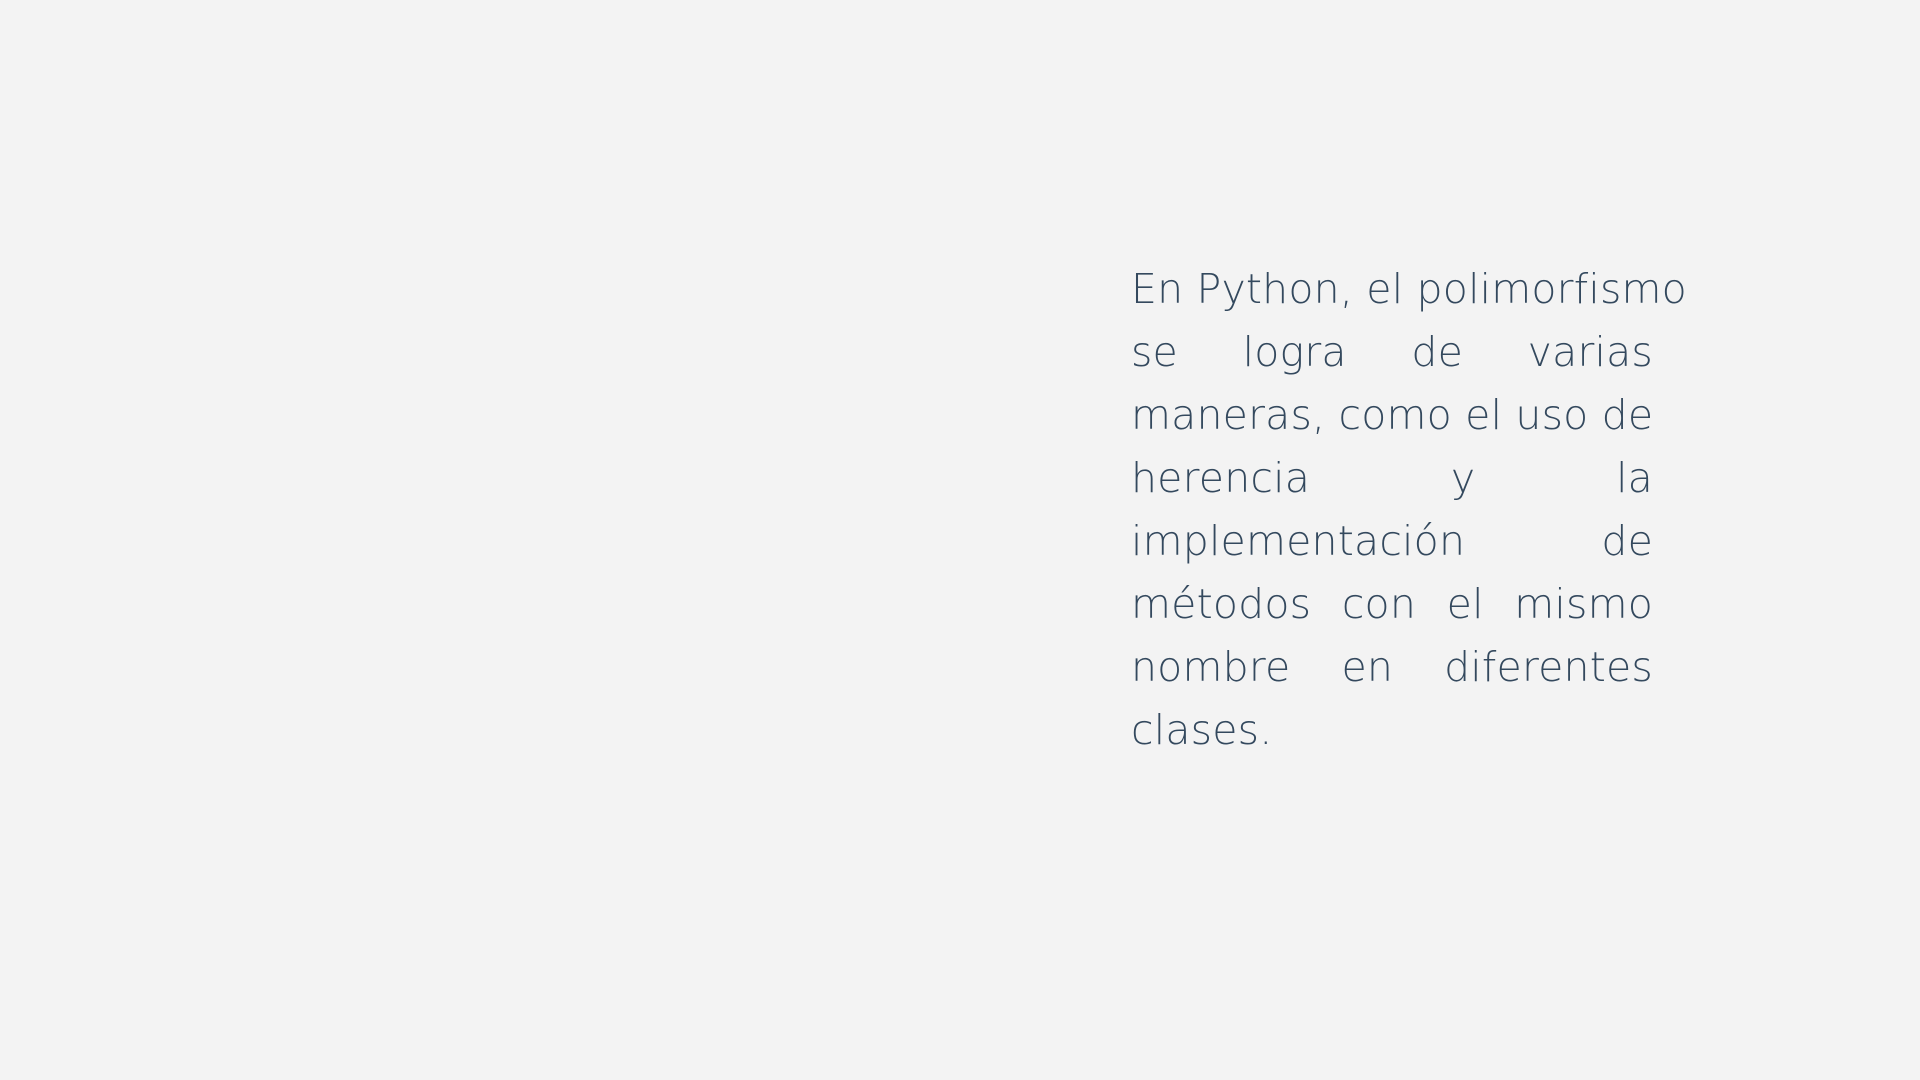 The image size is (1920, 1080). I want to click on paragraph-line: nombre en diferentes, so click(1392, 667).